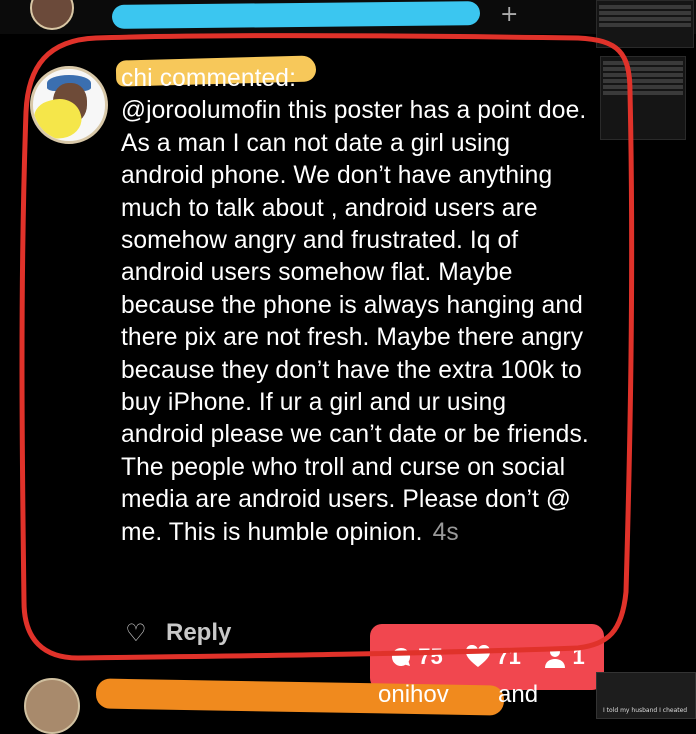 The width and height of the screenshot is (696, 734). I want to click on like-count-value: 71, so click(508, 656).